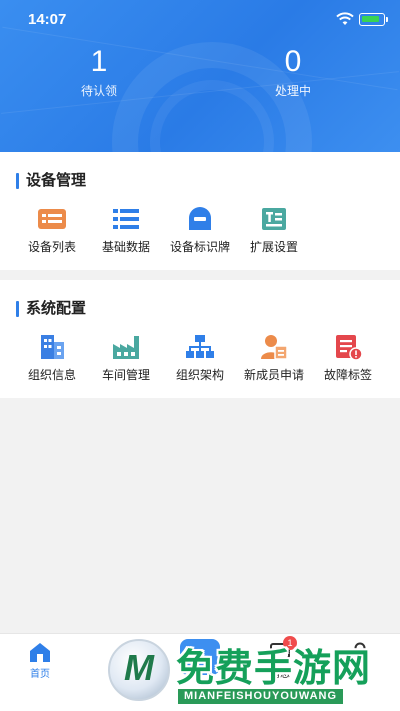  I want to click on section-title: 系统配置, so click(51, 309).